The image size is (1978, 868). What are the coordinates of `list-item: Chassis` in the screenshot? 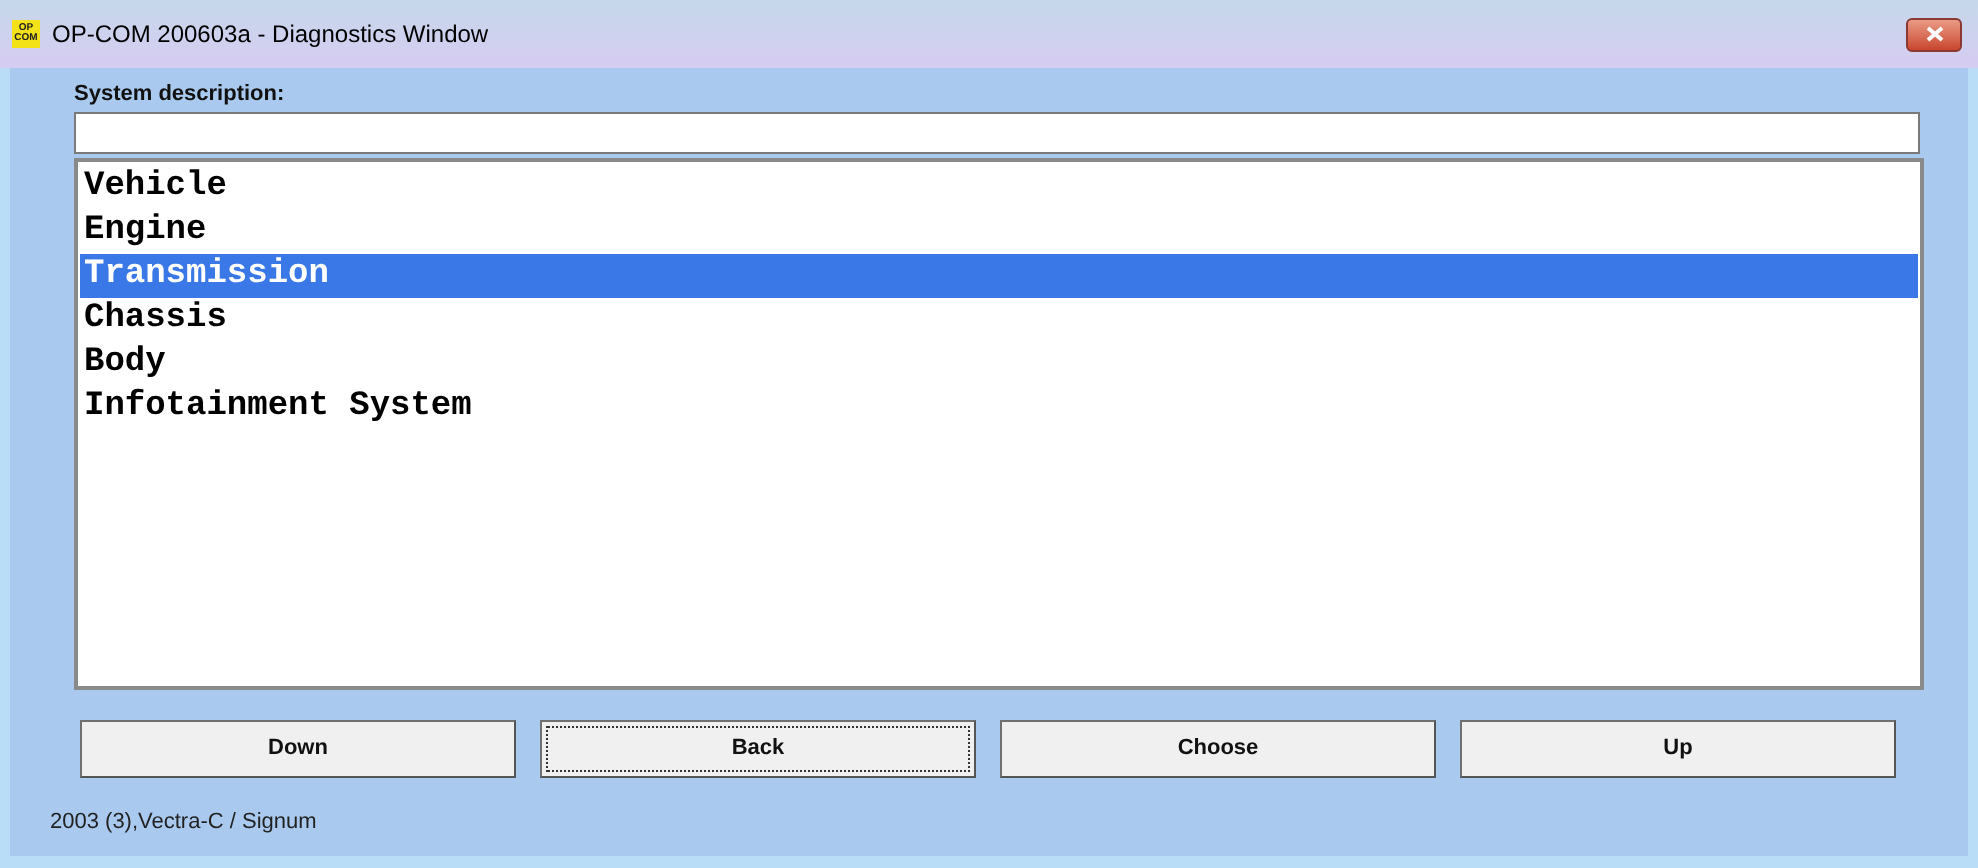 It's located at (999, 320).